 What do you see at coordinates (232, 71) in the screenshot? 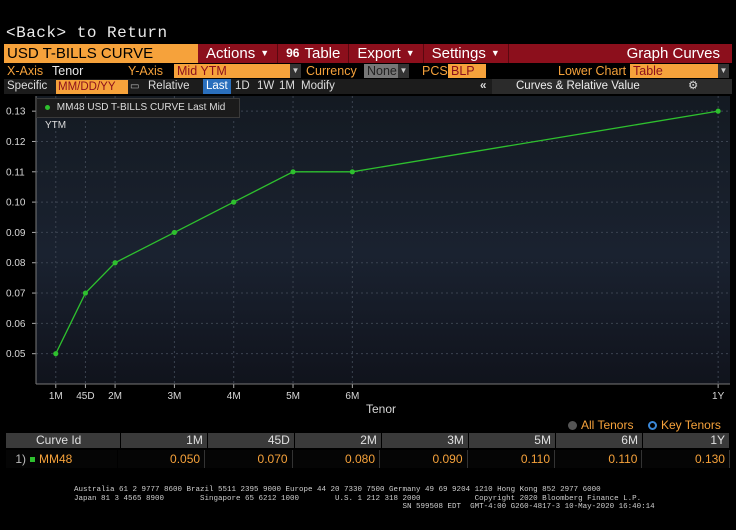
I see `y-axis-field: Mid YTM` at bounding box center [232, 71].